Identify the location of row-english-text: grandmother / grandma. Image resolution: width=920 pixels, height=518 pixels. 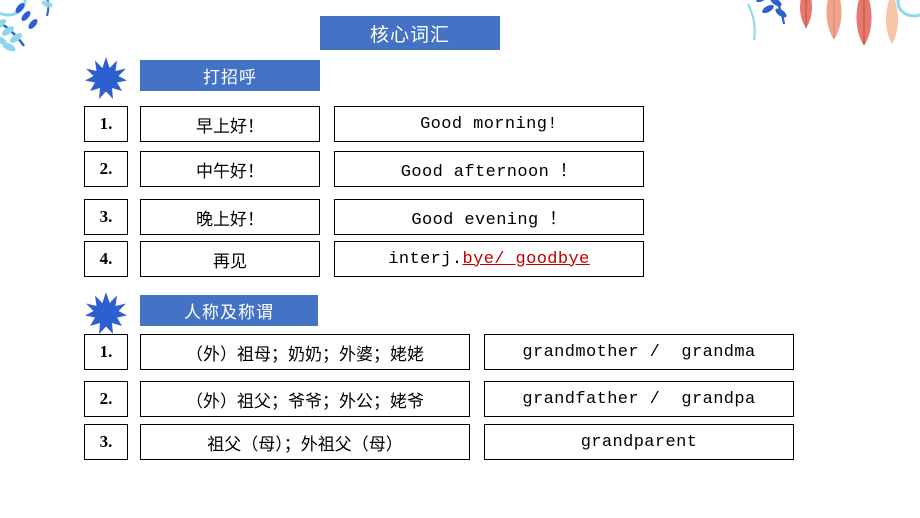
(639, 352).